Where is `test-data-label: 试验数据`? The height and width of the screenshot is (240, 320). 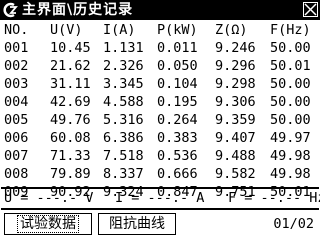
test-data-label: 试验数据 is located at coordinates (48, 224).